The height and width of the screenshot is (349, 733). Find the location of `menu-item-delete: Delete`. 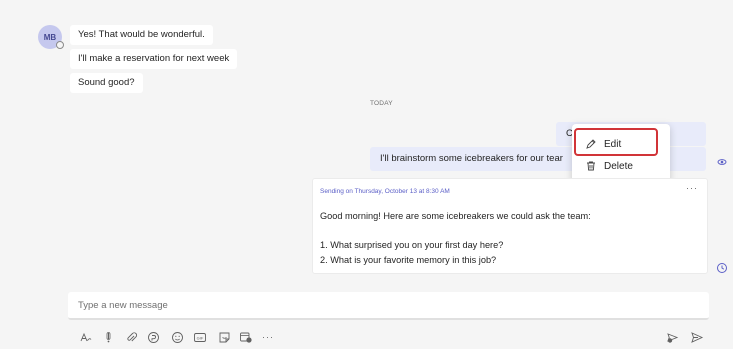

menu-item-delete: Delete is located at coordinates (621, 166).